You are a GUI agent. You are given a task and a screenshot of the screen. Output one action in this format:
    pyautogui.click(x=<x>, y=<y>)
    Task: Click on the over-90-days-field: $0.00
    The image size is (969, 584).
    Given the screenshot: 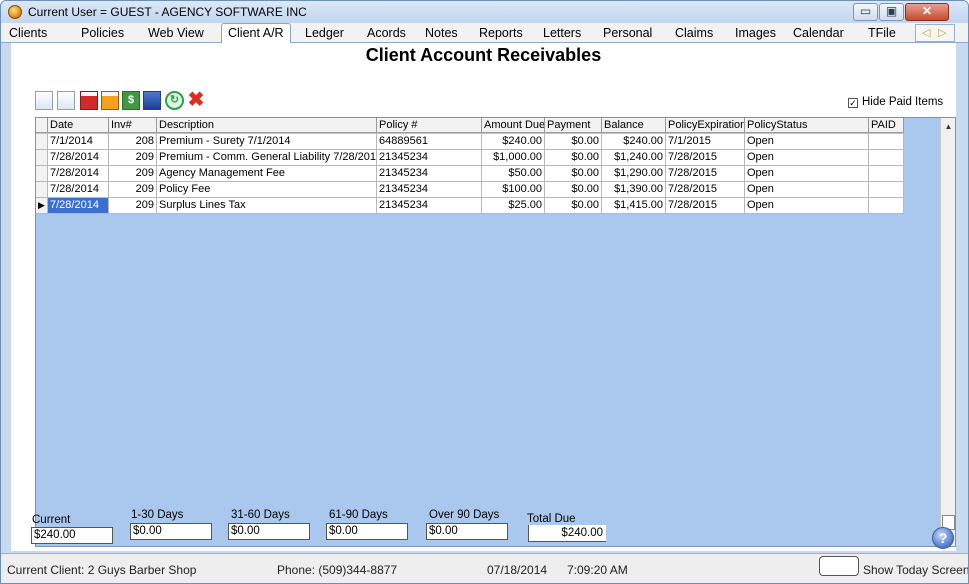 What is the action you would take?
    pyautogui.click(x=467, y=531)
    